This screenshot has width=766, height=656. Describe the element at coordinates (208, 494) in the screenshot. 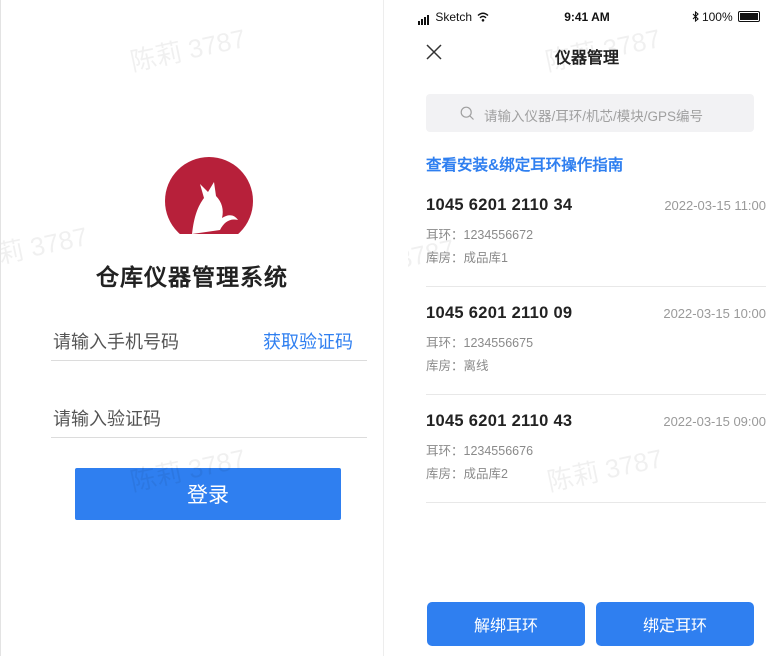

I see `login-button: 登录` at that location.